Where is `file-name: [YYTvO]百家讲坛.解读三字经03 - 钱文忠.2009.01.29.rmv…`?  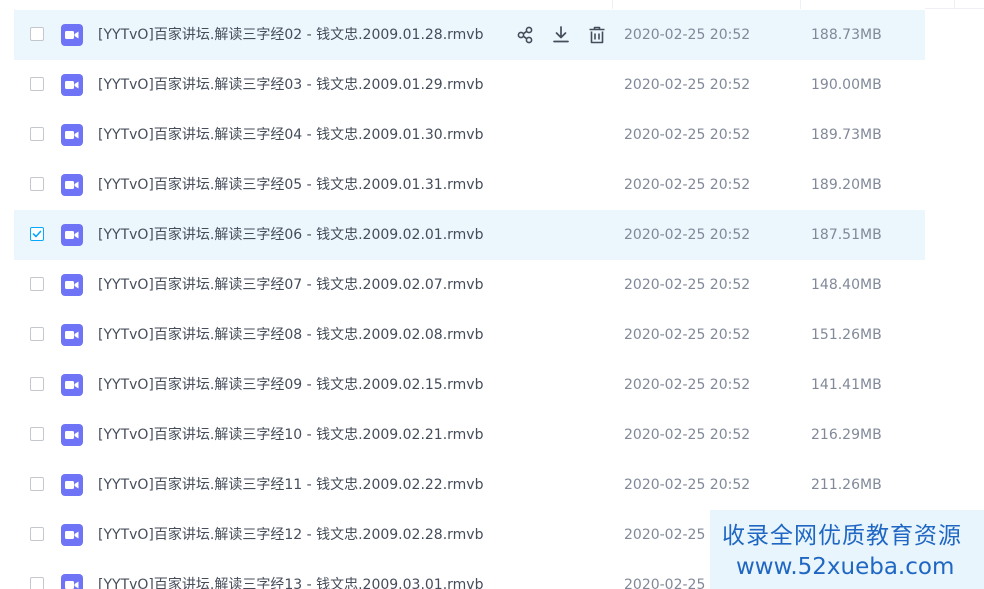 file-name: [YYTvO]百家讲坛.解读三字经03 - 钱文忠.2009.01.29.rmv… is located at coordinates (290, 85).